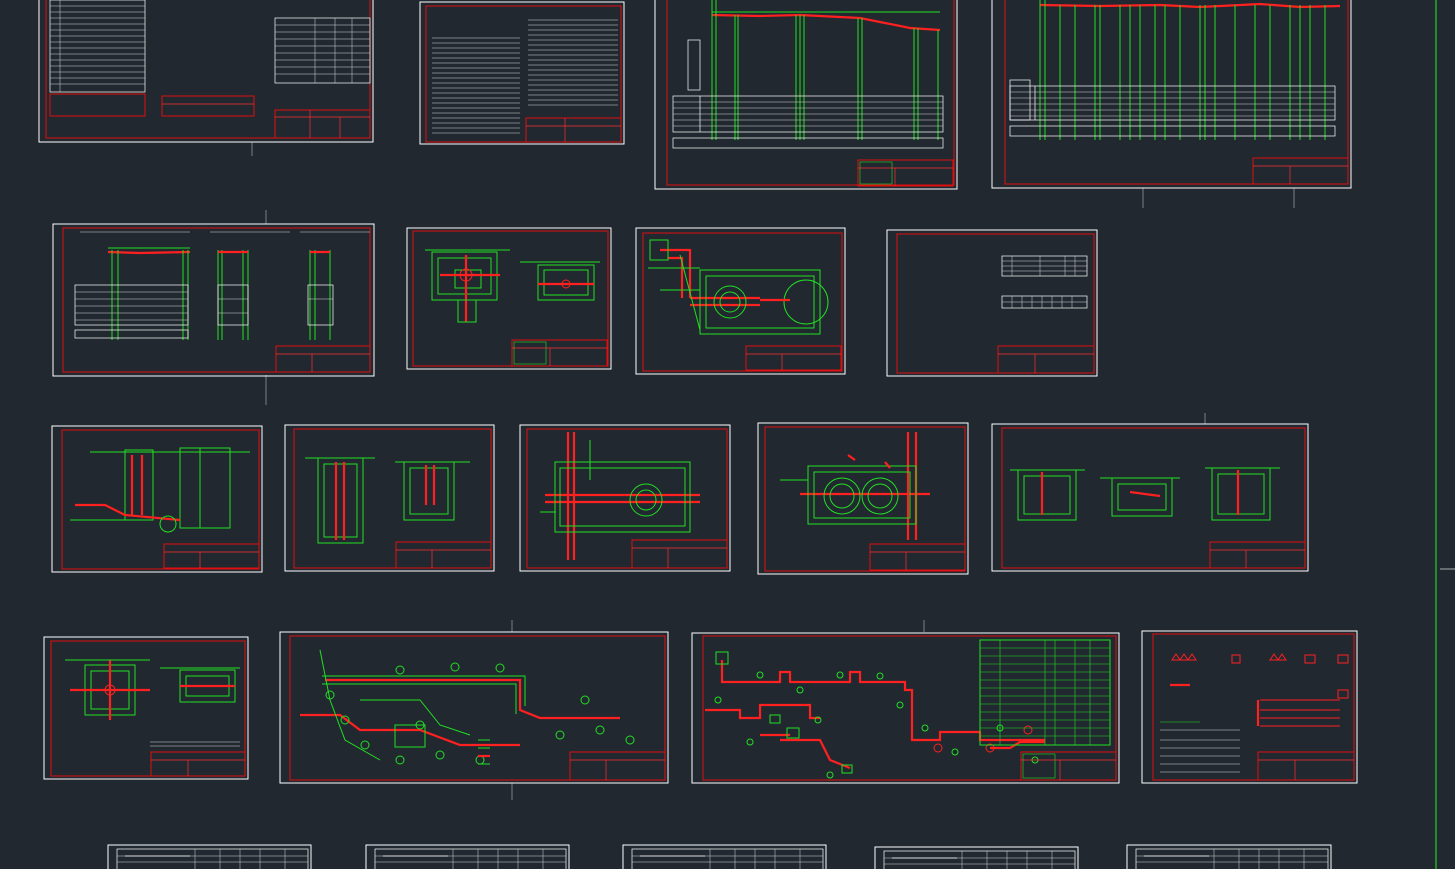 The image size is (1455, 869). I want to click on drawing-sheet-notes, so click(522, 73).